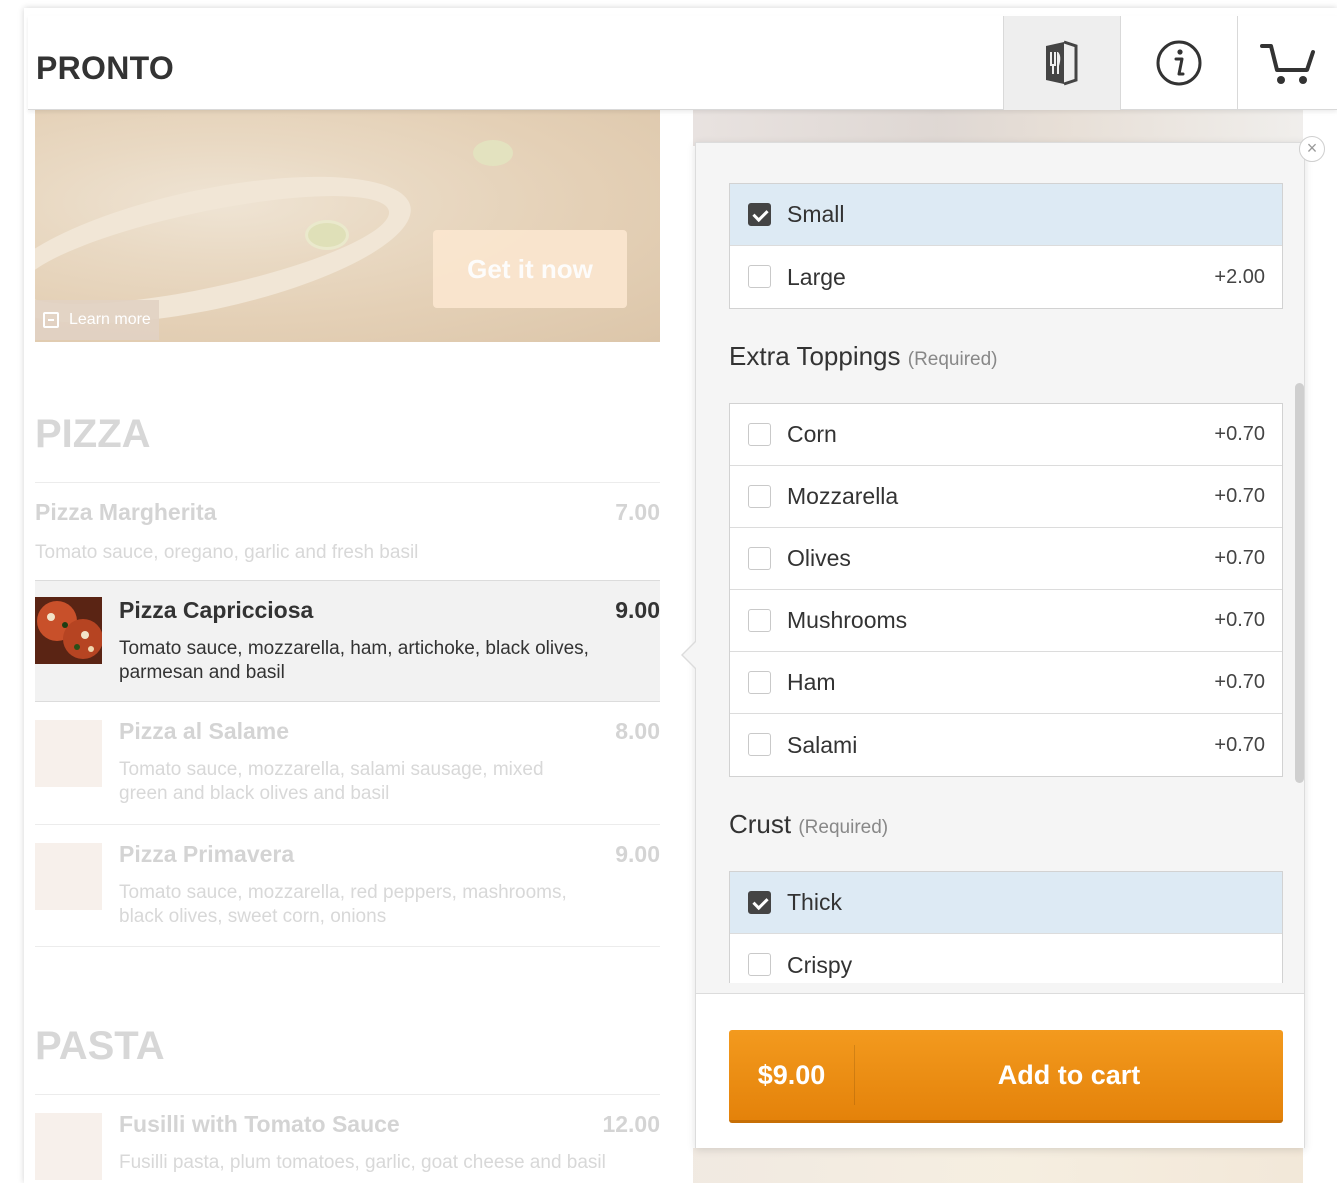 The height and width of the screenshot is (1183, 1337). I want to click on close-popover-button: ×, so click(1312, 149).